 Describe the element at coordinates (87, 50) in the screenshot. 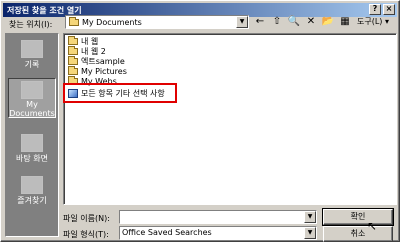

I see `list-item: 내 웹 2` at that location.